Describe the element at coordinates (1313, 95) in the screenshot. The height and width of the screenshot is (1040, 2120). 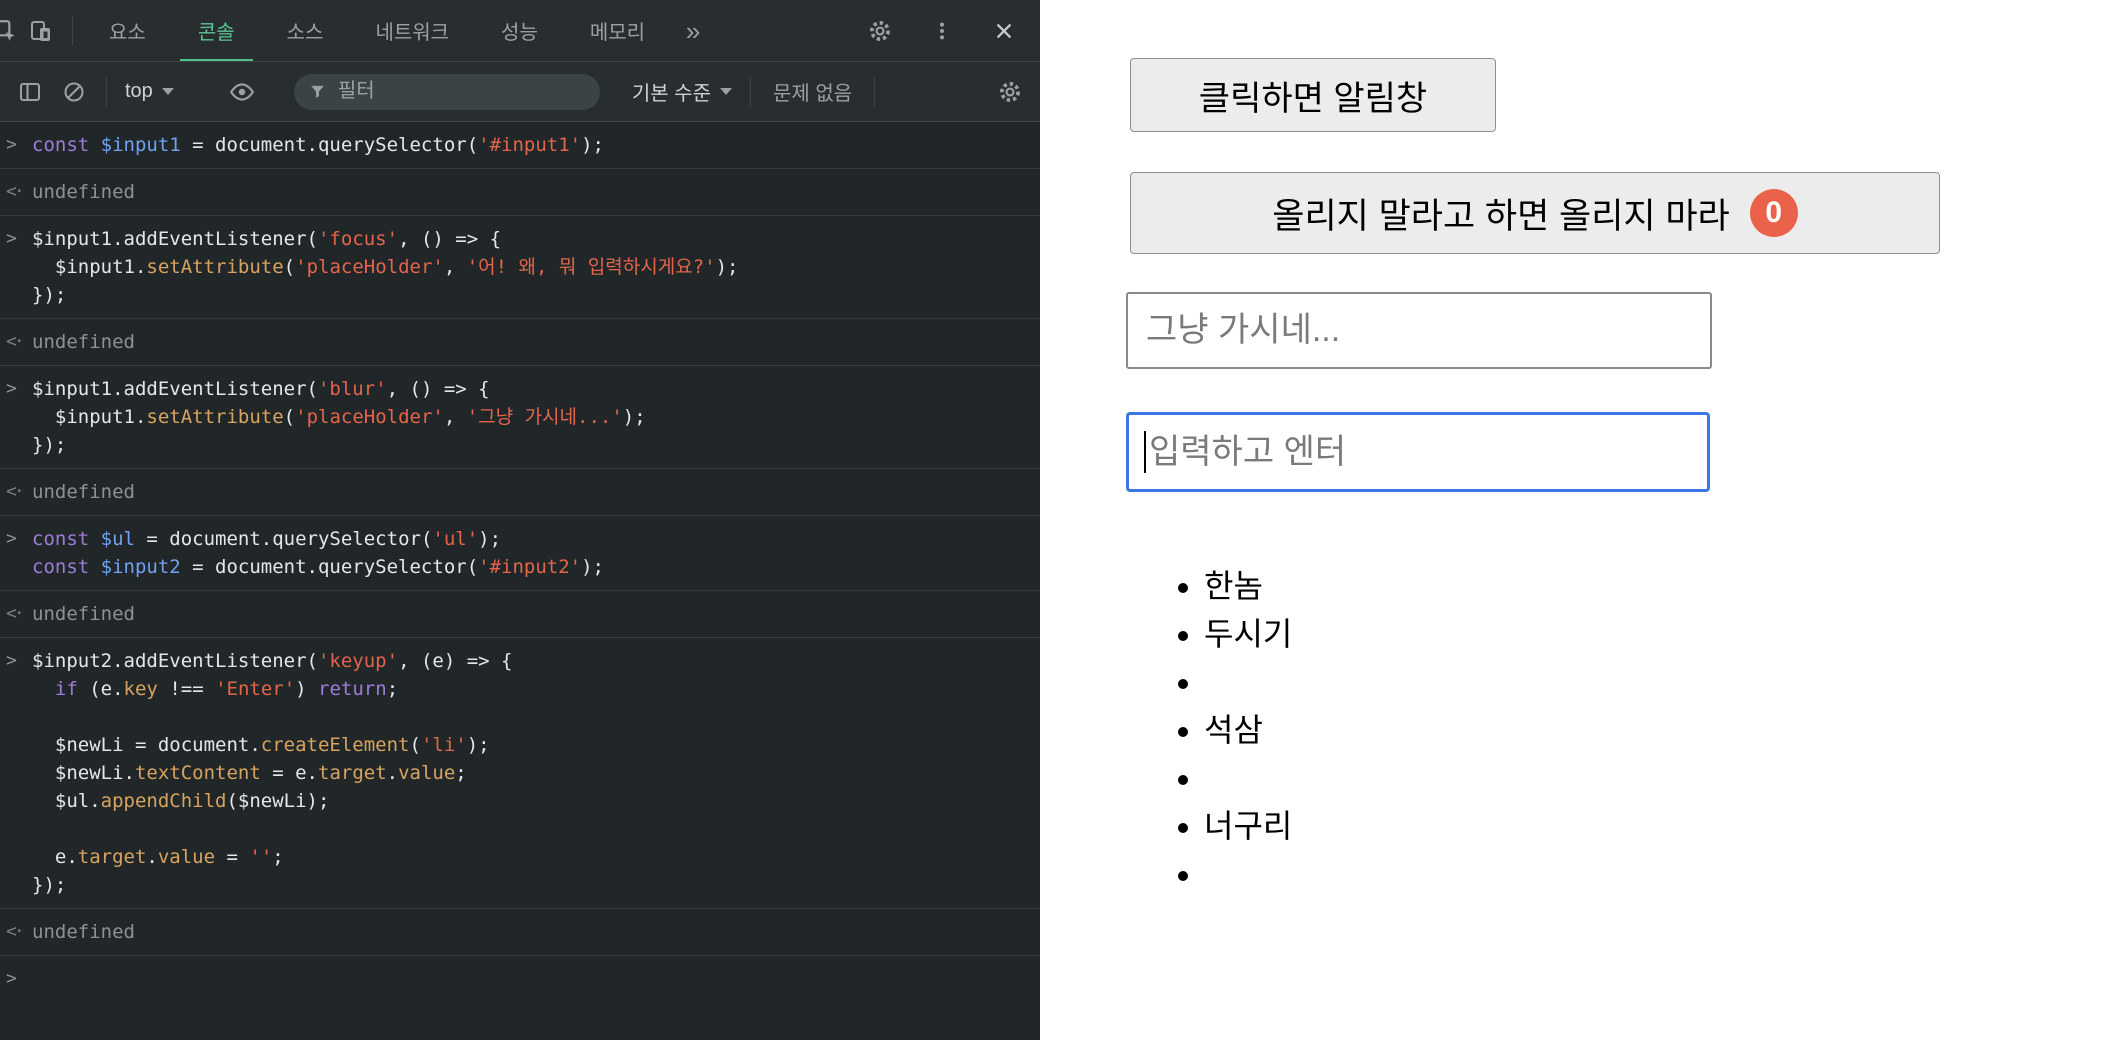
I see `alert-button: 클릭하면 알림창` at that location.